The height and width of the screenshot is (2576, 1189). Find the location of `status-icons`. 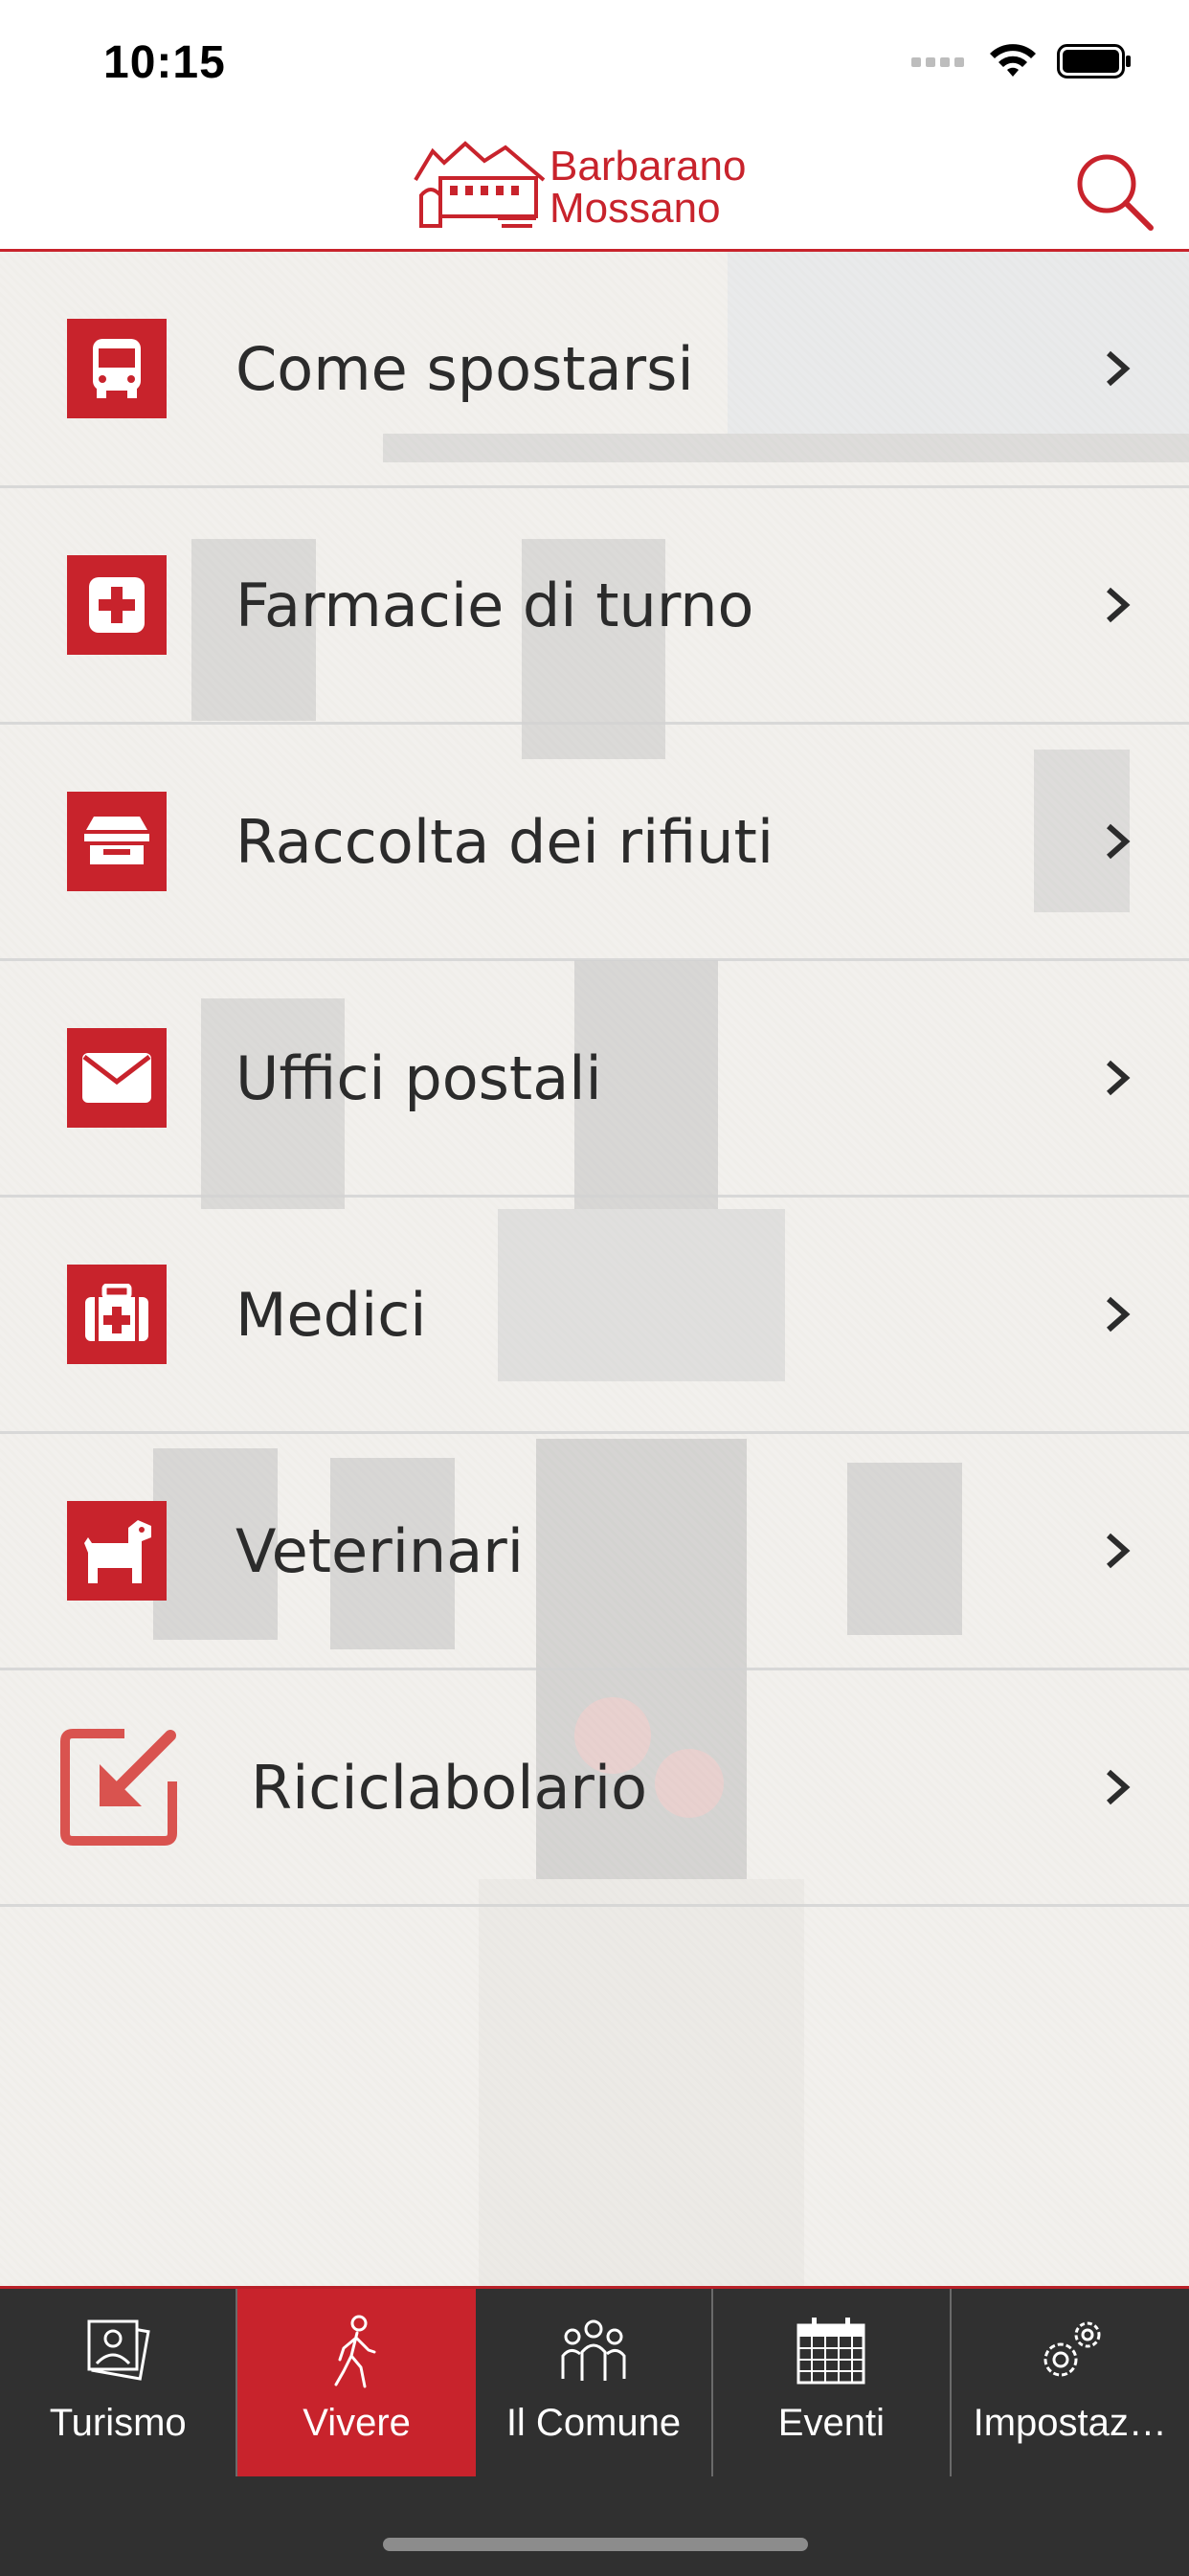

status-icons is located at coordinates (1021, 61).